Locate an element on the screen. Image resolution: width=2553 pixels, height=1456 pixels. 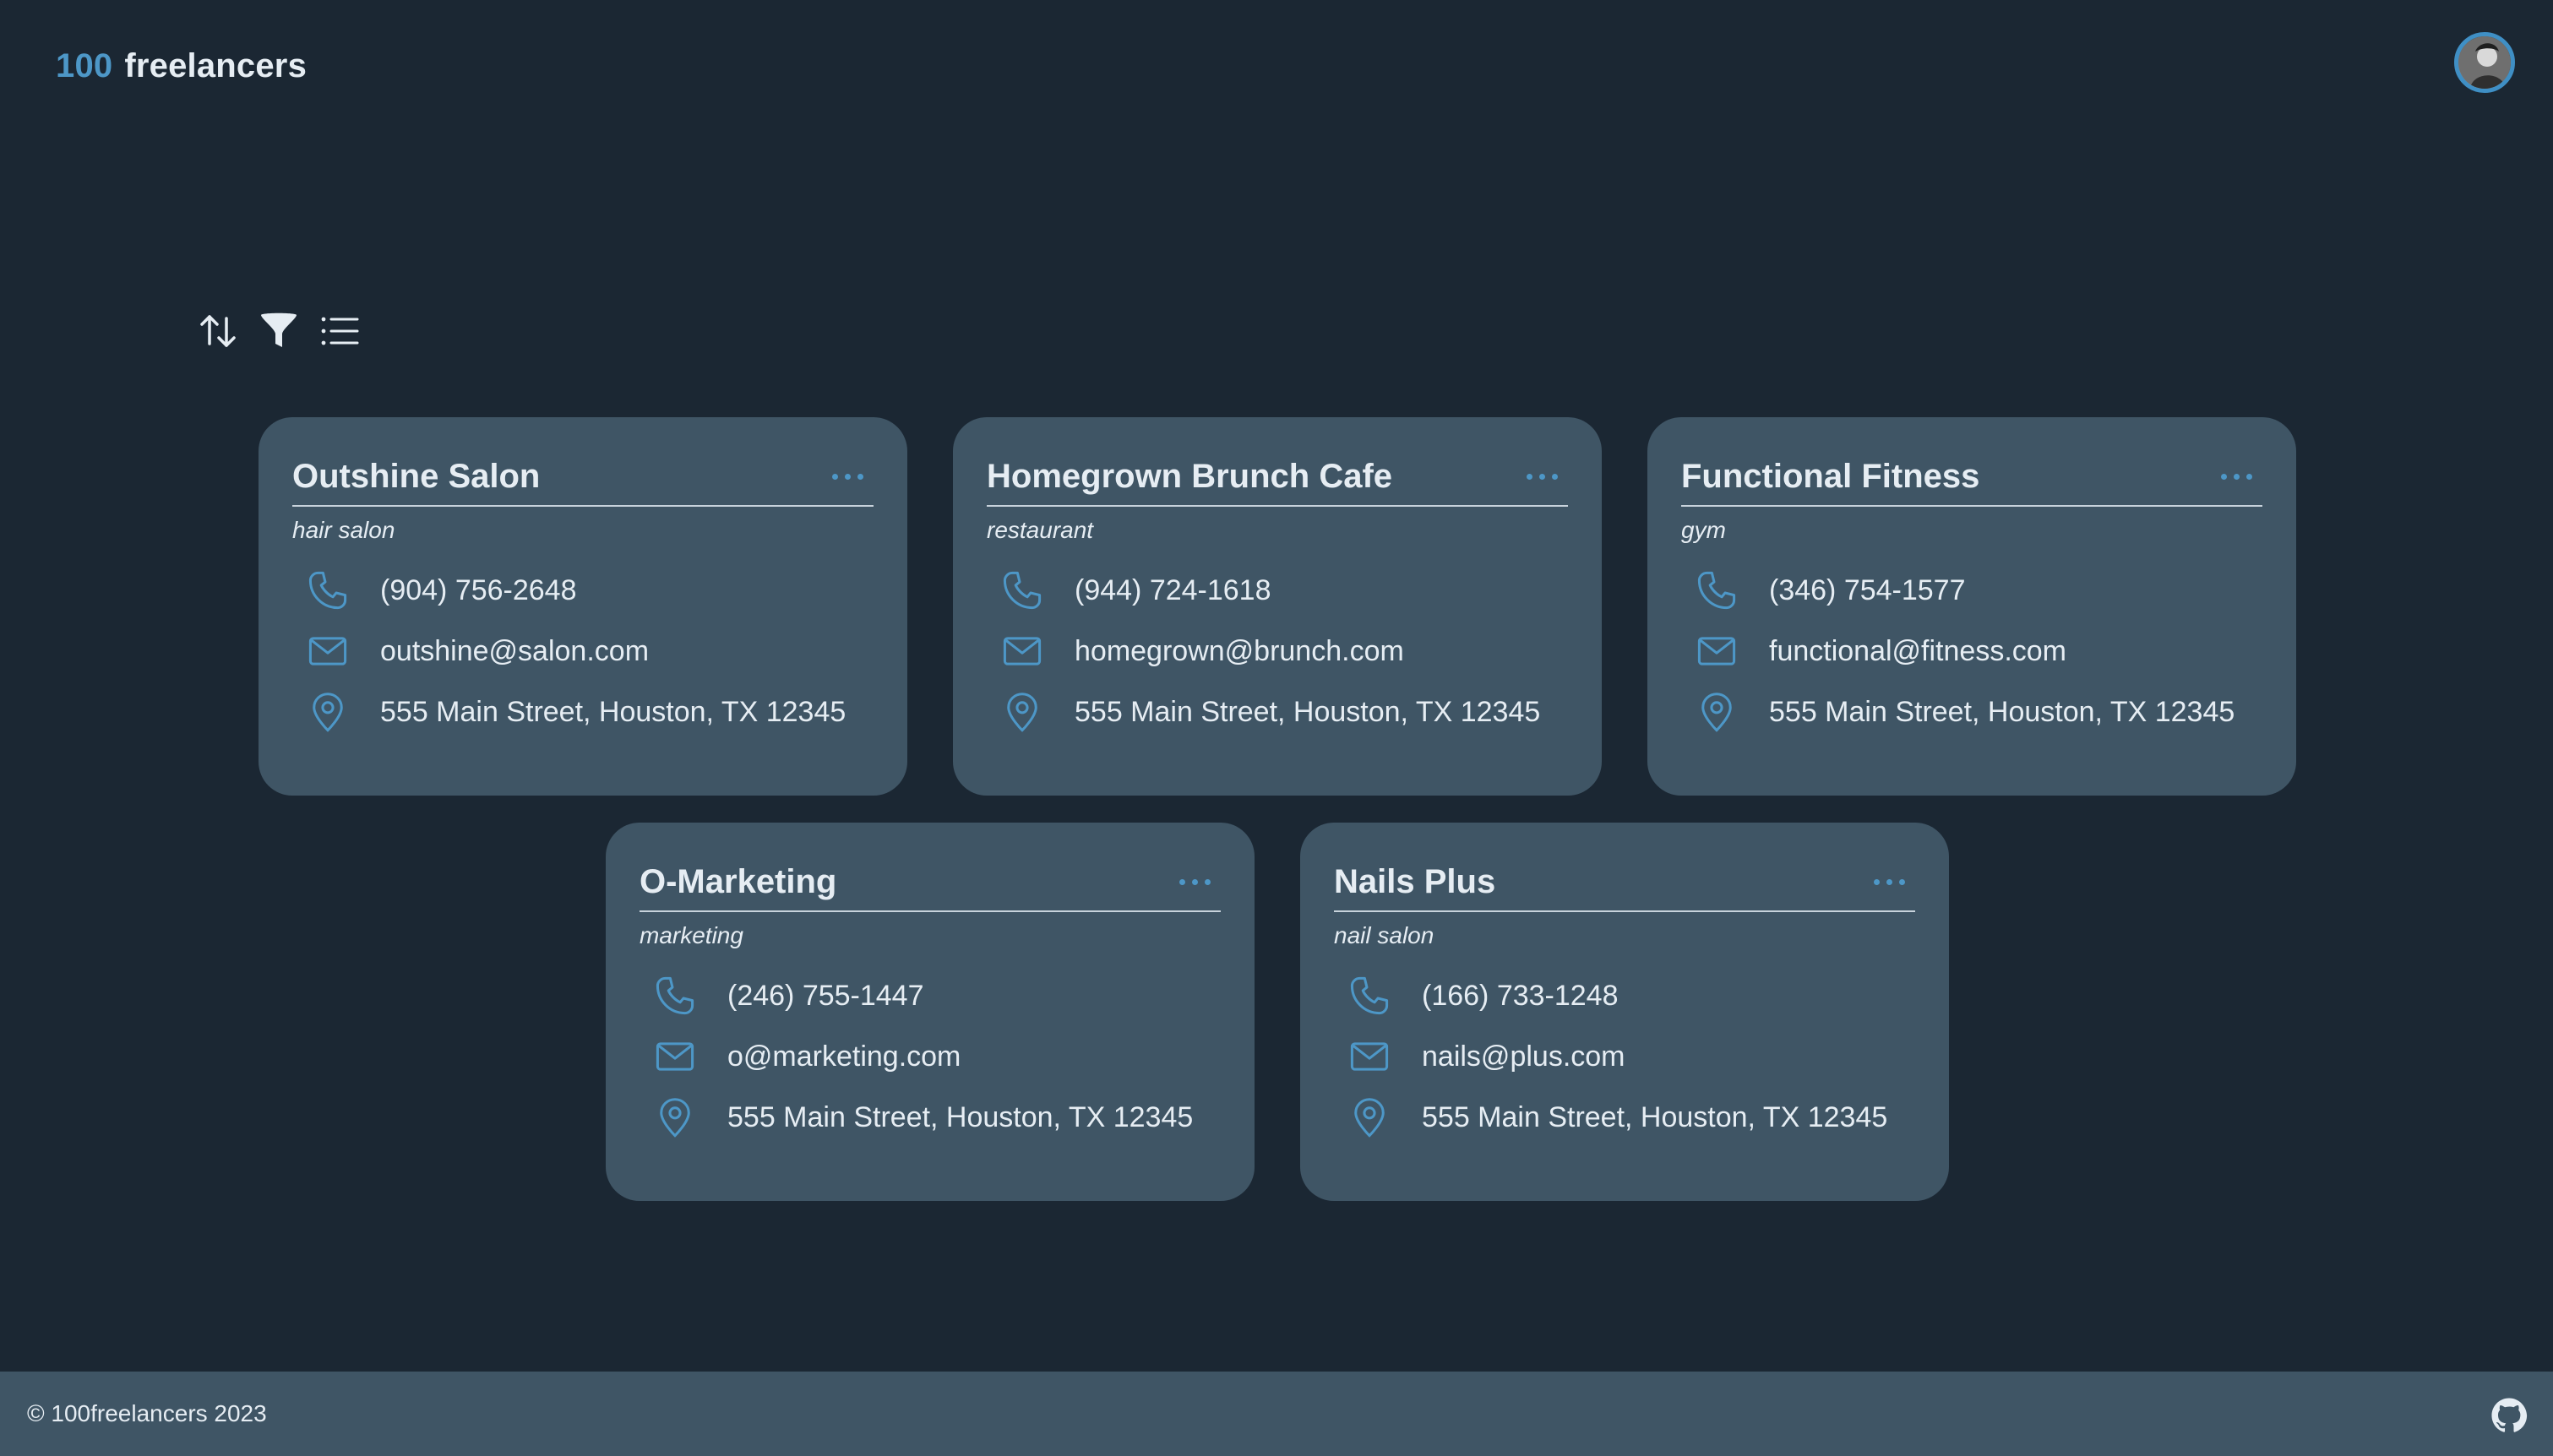
sort-icon is located at coordinates (218, 331).